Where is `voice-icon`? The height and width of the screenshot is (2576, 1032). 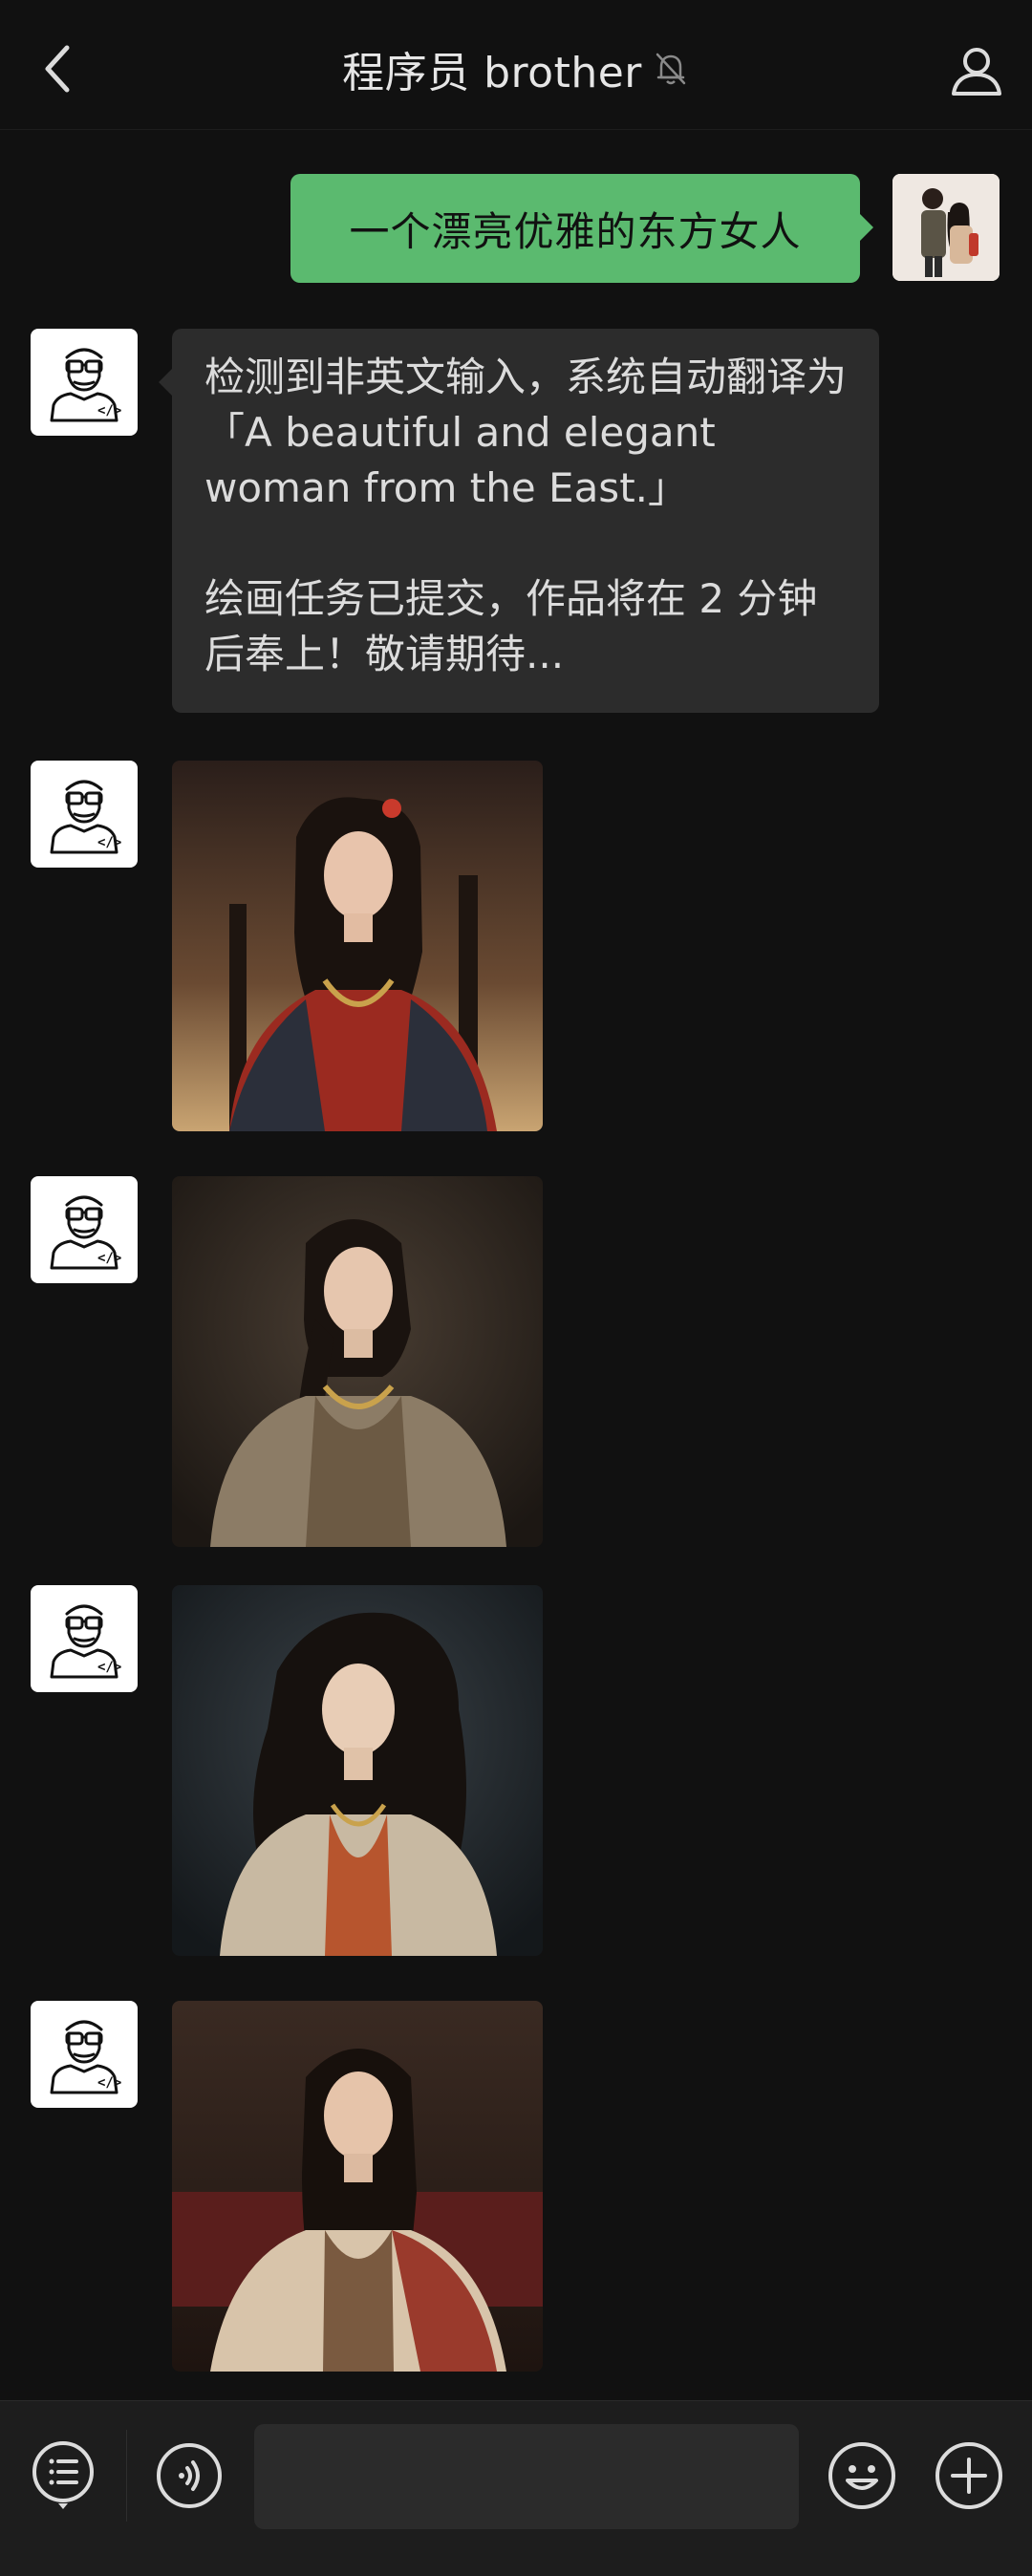
voice-icon is located at coordinates (190, 2475).